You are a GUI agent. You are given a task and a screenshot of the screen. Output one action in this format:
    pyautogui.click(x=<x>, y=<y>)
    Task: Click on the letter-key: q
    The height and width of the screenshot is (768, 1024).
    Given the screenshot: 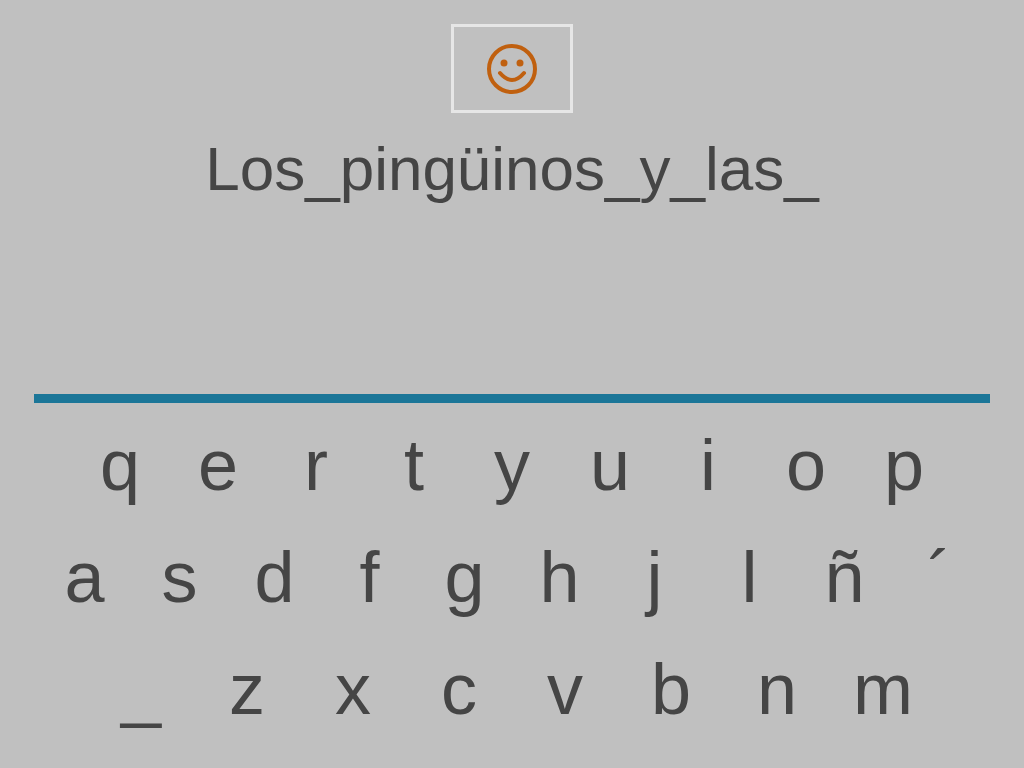 What is the action you would take?
    pyautogui.click(x=120, y=465)
    